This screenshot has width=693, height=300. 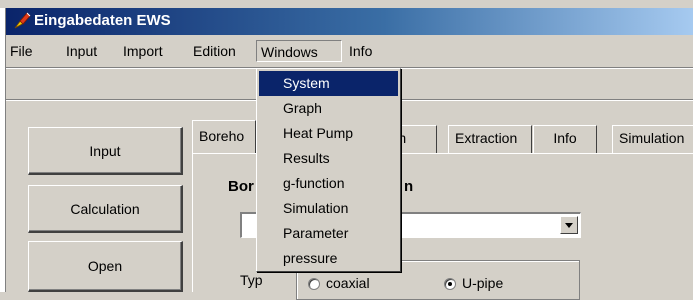 I want to click on menu-item-g-function: g-function, so click(x=328, y=183).